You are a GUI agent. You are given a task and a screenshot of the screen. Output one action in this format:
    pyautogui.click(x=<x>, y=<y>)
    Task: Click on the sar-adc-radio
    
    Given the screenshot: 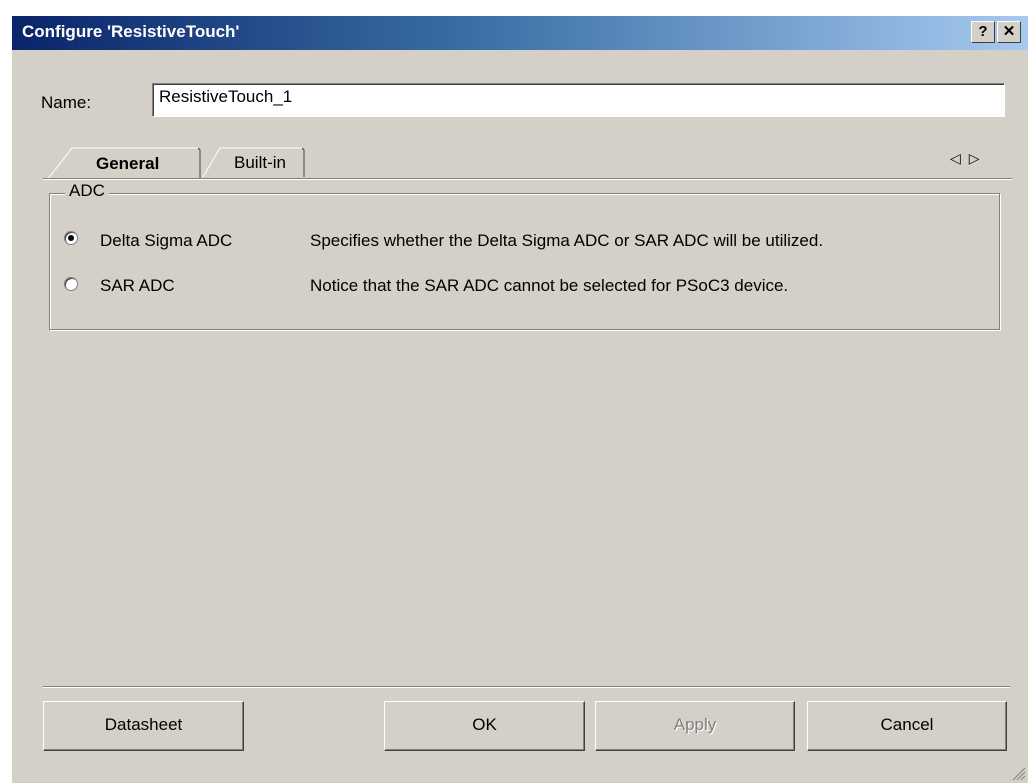 What is the action you would take?
    pyautogui.click(x=71, y=284)
    